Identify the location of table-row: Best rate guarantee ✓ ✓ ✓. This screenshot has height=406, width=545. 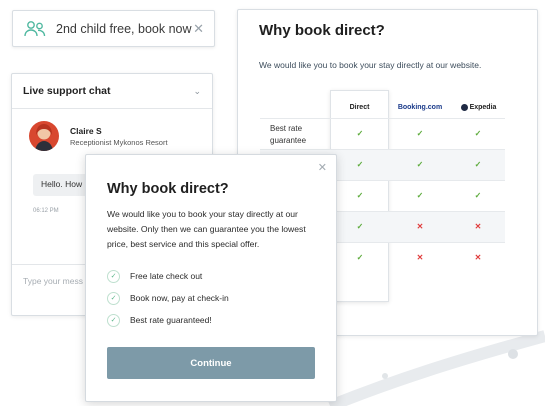
(382, 133).